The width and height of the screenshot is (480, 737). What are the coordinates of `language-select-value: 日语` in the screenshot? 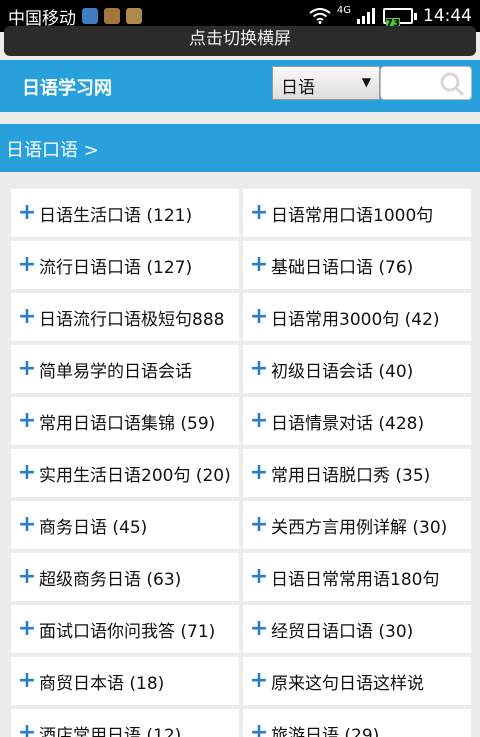 It's located at (298, 88).